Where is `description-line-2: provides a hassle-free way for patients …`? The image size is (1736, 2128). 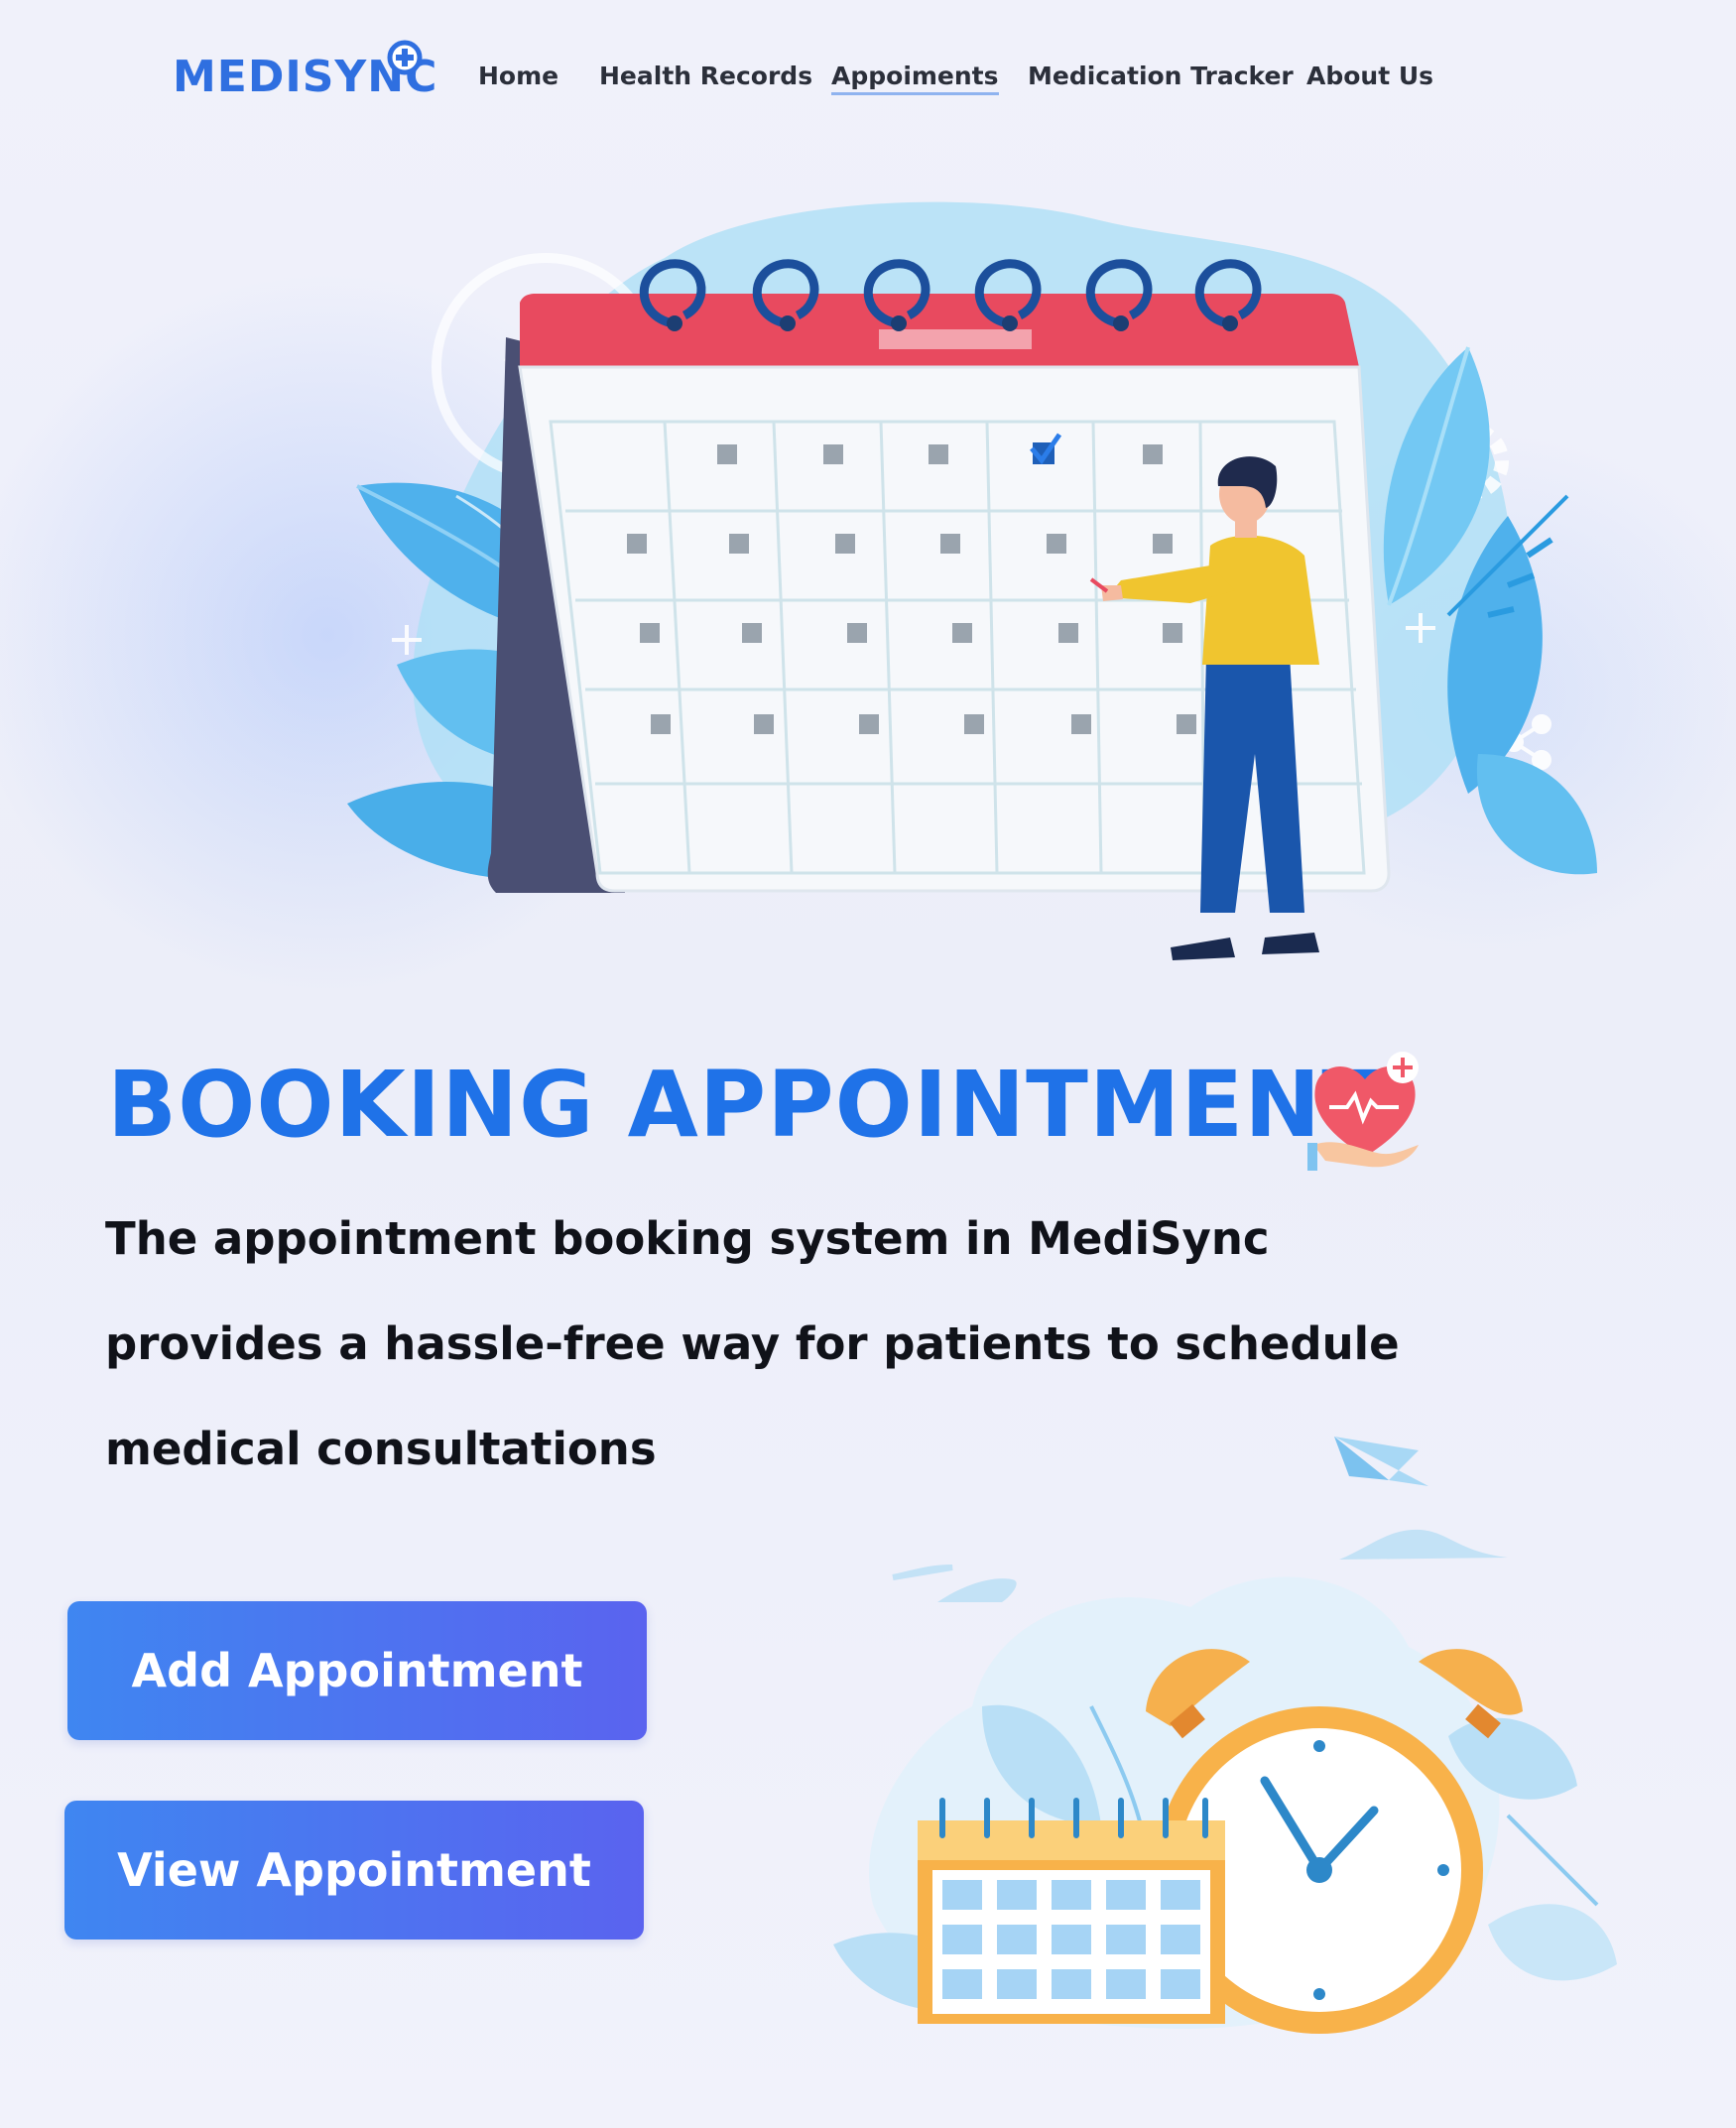
description-line-2: provides a hassle-free way for patients … is located at coordinates (752, 1343).